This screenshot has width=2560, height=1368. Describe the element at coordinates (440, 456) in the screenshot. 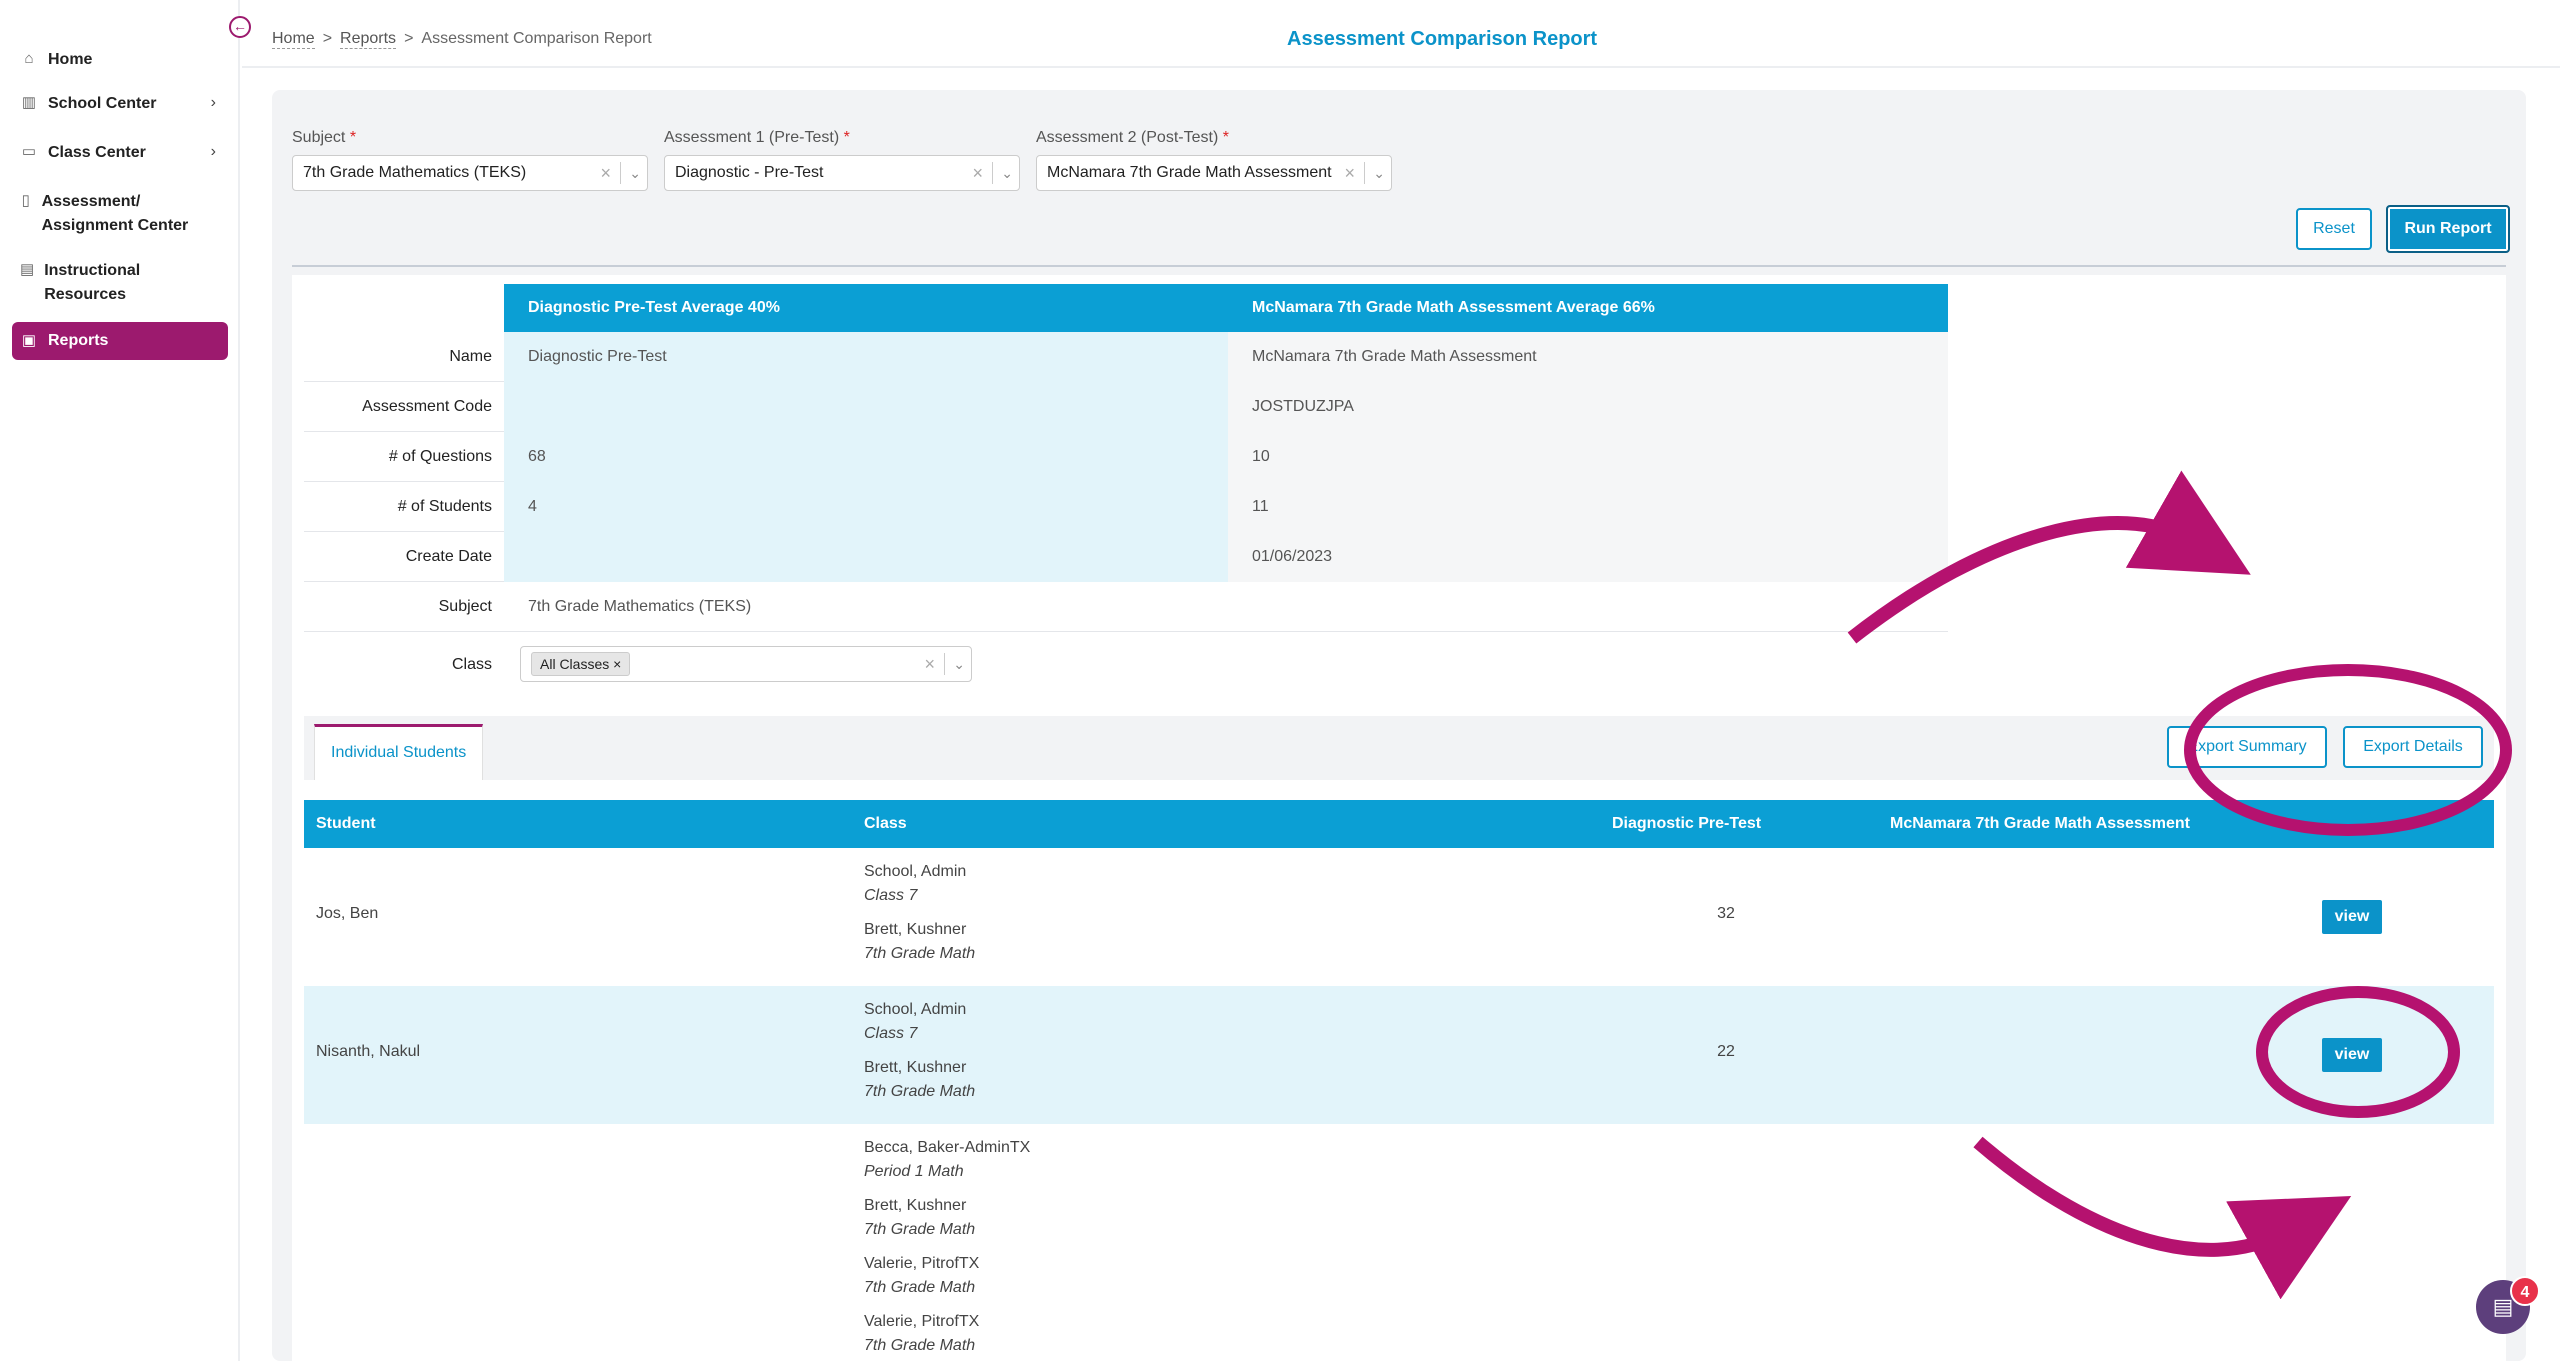

I see `row-label: # of Questions` at that location.